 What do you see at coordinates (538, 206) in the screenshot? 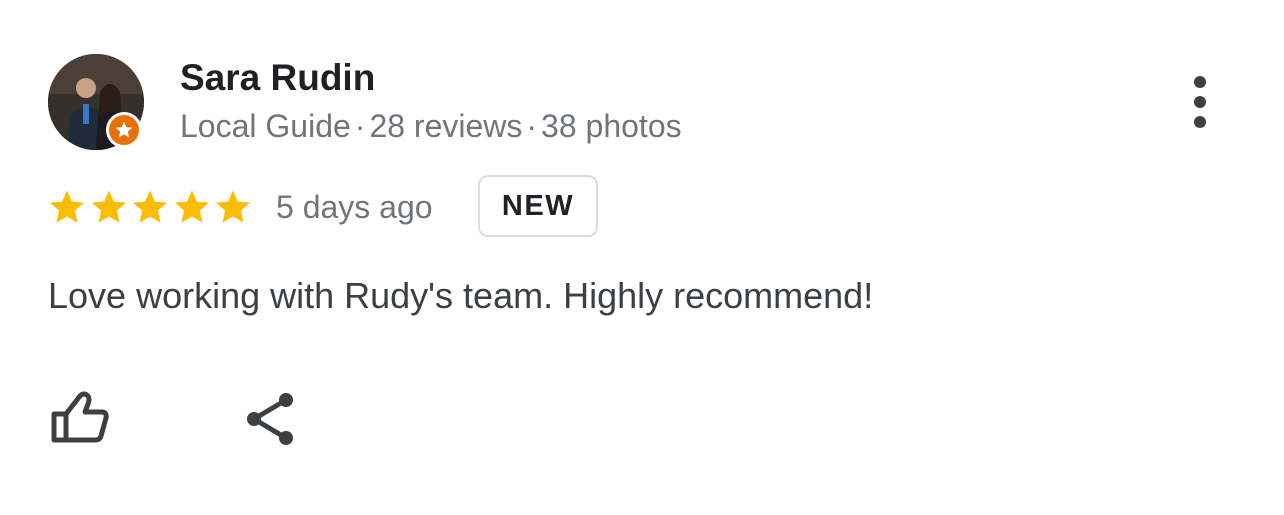
I see `new-badge: NEW` at bounding box center [538, 206].